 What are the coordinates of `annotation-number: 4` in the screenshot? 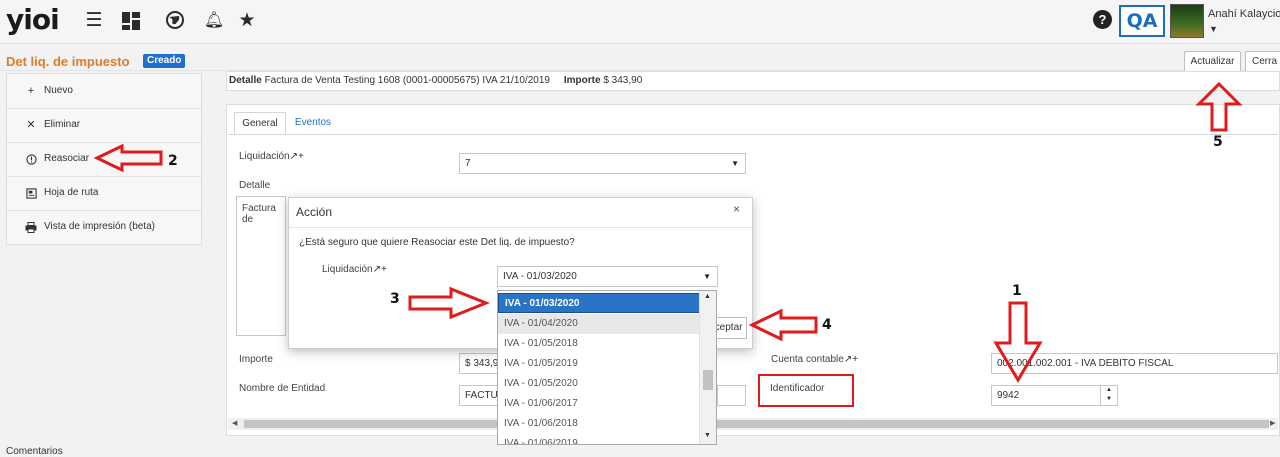 It's located at (827, 325).